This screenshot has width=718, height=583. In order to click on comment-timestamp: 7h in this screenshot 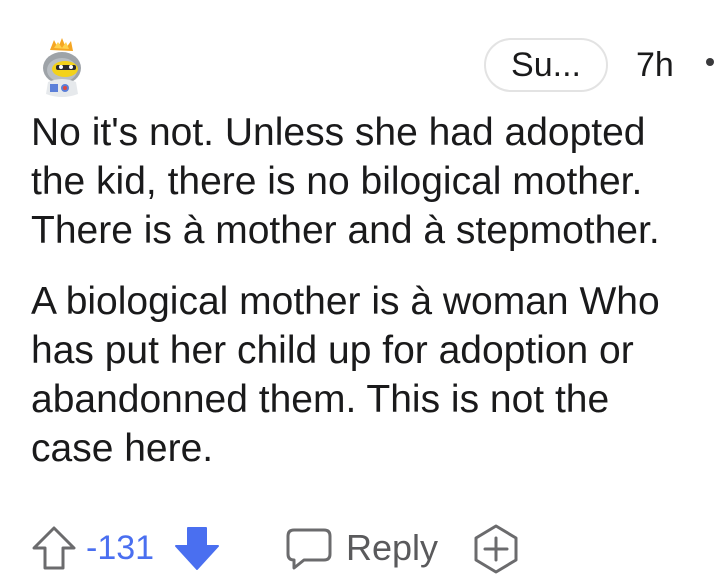, I will do `click(655, 65)`.